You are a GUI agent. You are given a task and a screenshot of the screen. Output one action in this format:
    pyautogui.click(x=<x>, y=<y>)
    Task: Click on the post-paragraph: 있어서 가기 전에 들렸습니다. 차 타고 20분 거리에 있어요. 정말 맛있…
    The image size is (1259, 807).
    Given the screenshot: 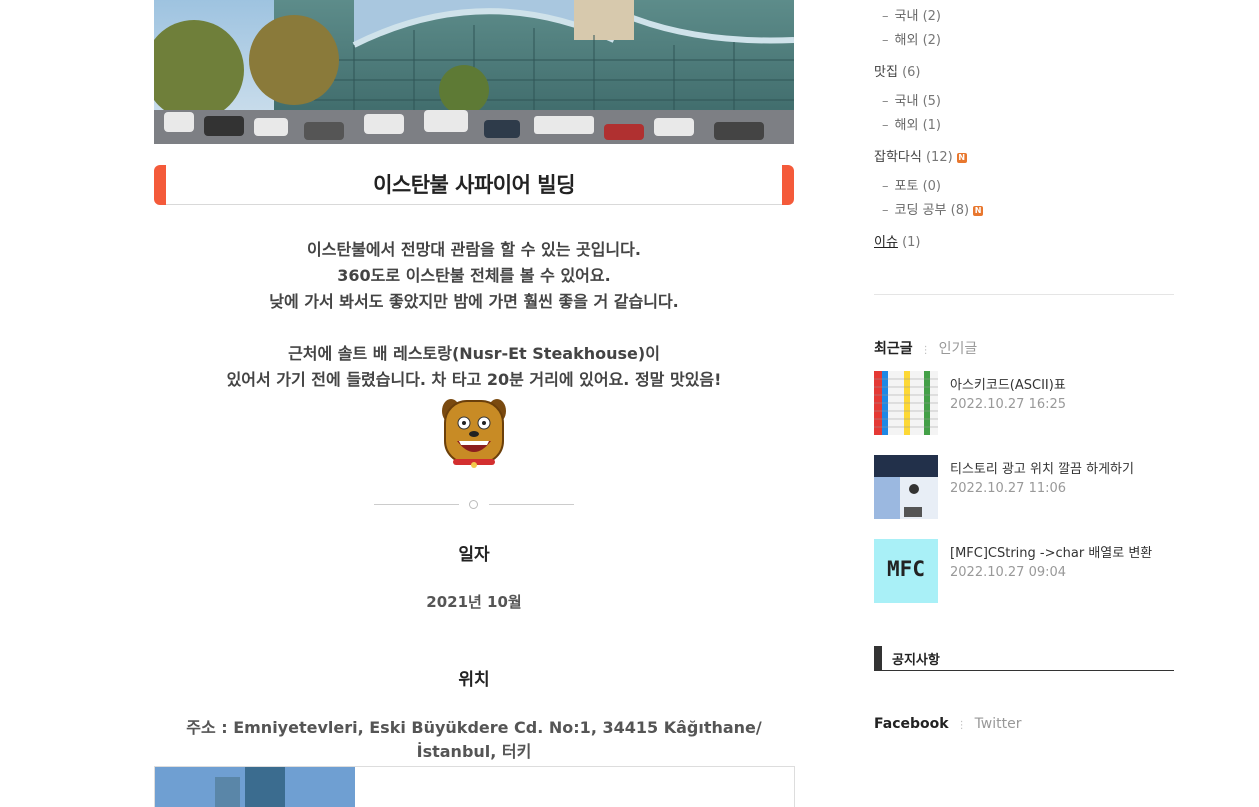 What is the action you would take?
    pyautogui.click(x=474, y=379)
    